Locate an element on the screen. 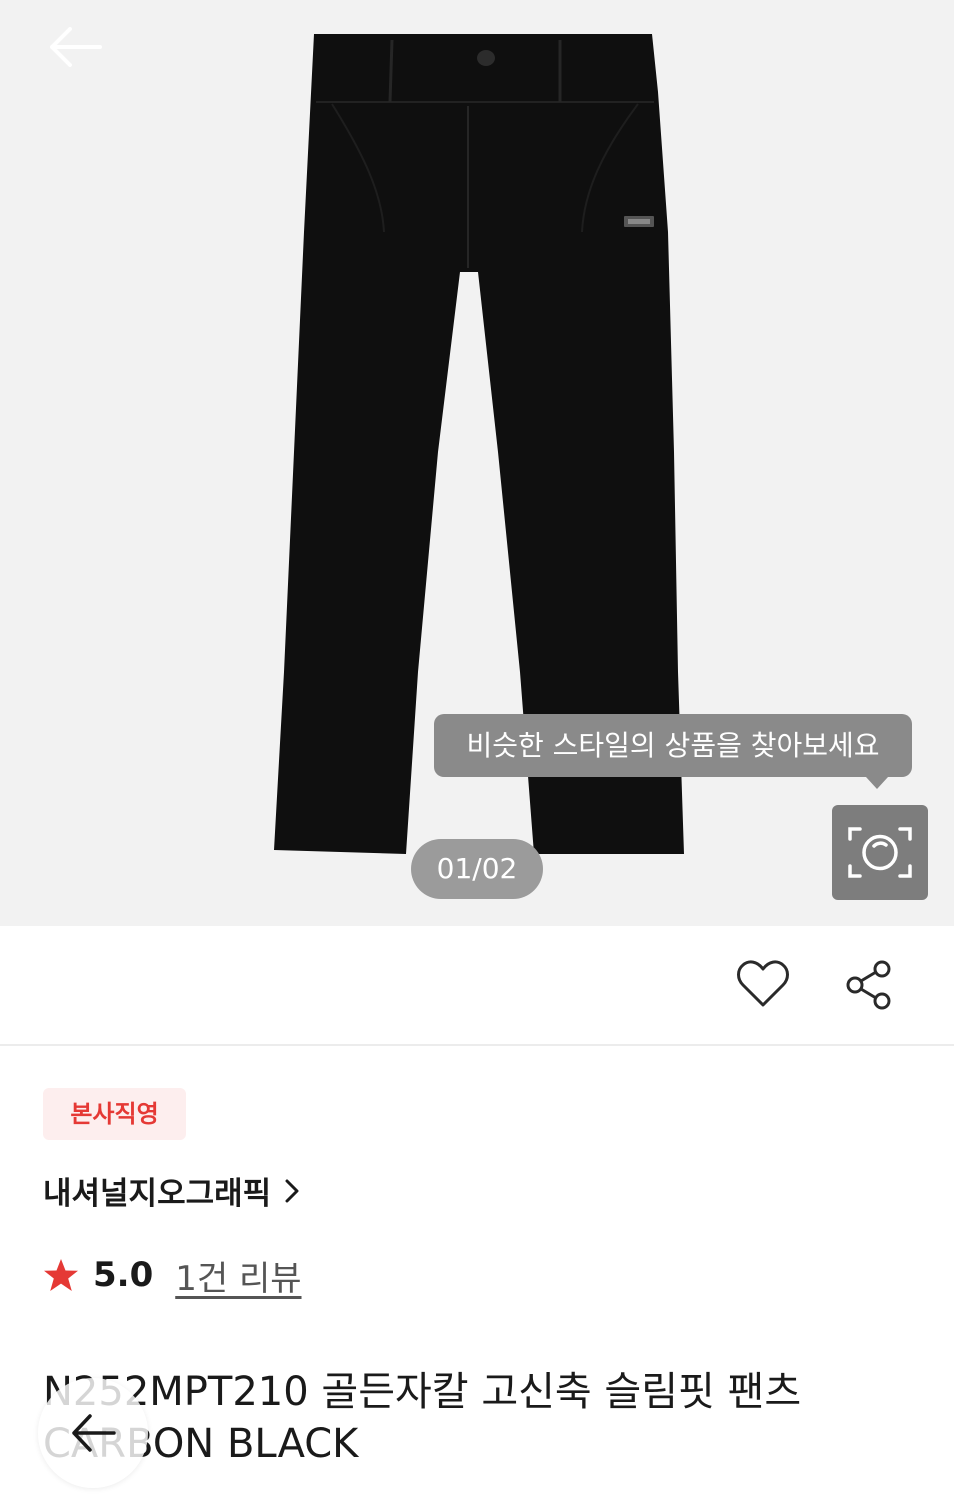 The image size is (954, 1500). lens-search-icon is located at coordinates (880, 852).